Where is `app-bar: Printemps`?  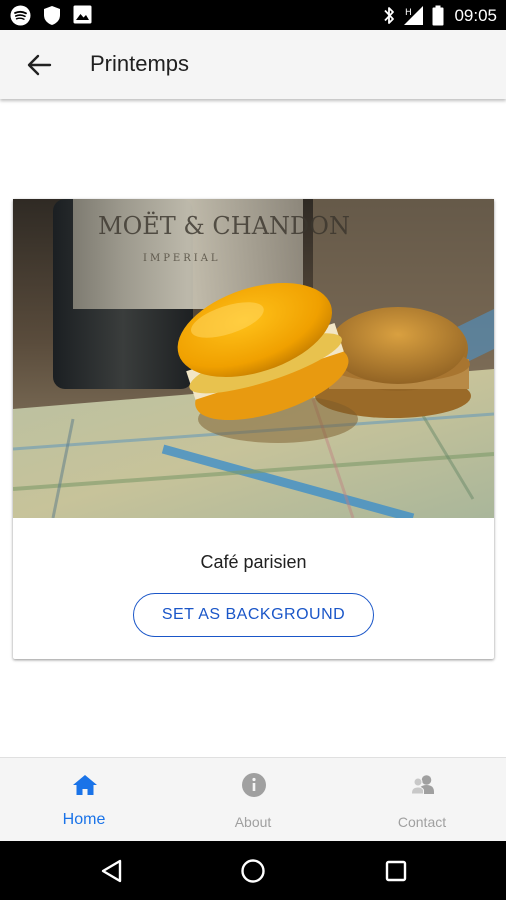
app-bar: Printemps is located at coordinates (253, 64).